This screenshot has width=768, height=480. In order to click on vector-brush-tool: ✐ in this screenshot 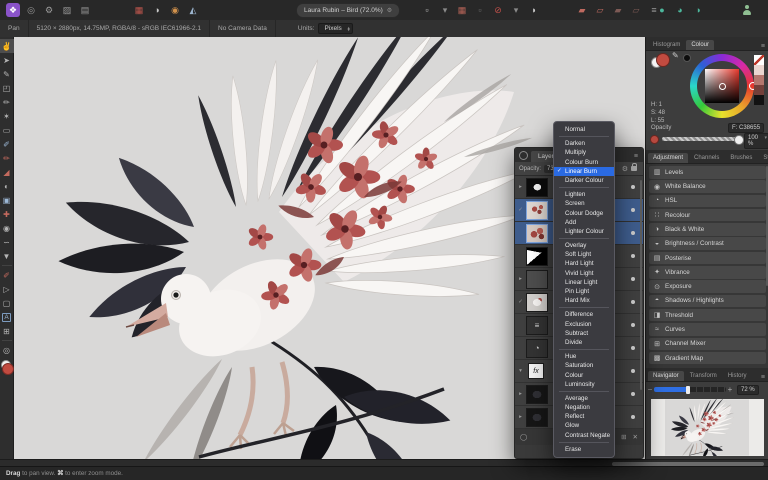, I will do `click(7, 275)`.